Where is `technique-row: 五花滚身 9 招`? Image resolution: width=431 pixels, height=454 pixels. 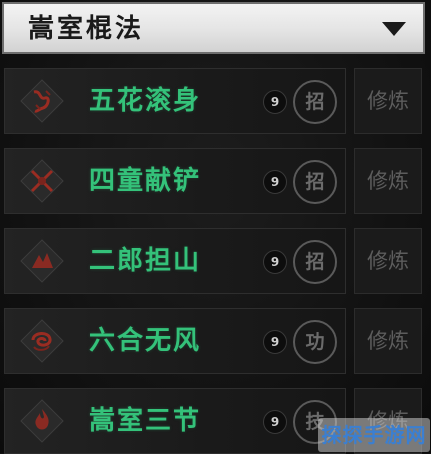 technique-row: 五花滚身 9 招 is located at coordinates (175, 101).